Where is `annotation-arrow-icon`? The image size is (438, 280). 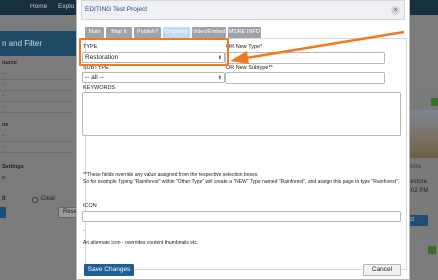
annotation-arrow-icon is located at coordinates (317, 47).